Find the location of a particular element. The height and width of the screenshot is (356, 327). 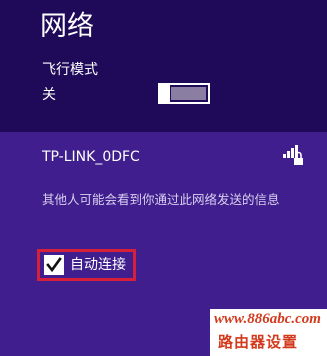

toggle-thumb is located at coordinates (164, 93).